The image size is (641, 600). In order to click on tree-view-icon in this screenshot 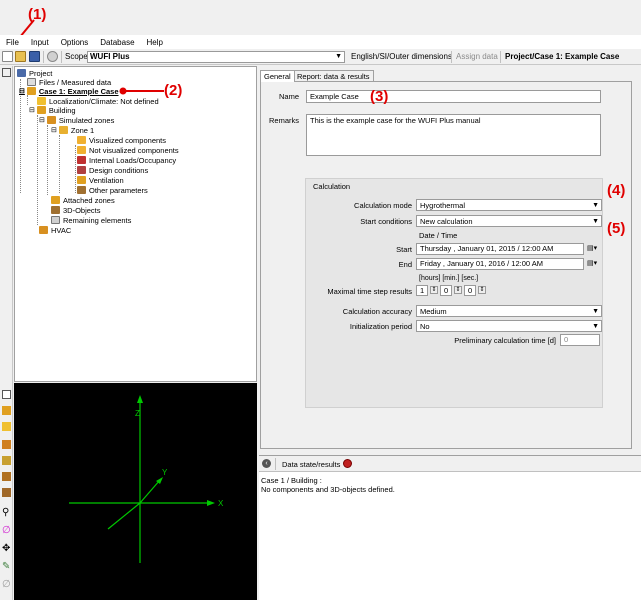, I will do `click(6, 72)`.